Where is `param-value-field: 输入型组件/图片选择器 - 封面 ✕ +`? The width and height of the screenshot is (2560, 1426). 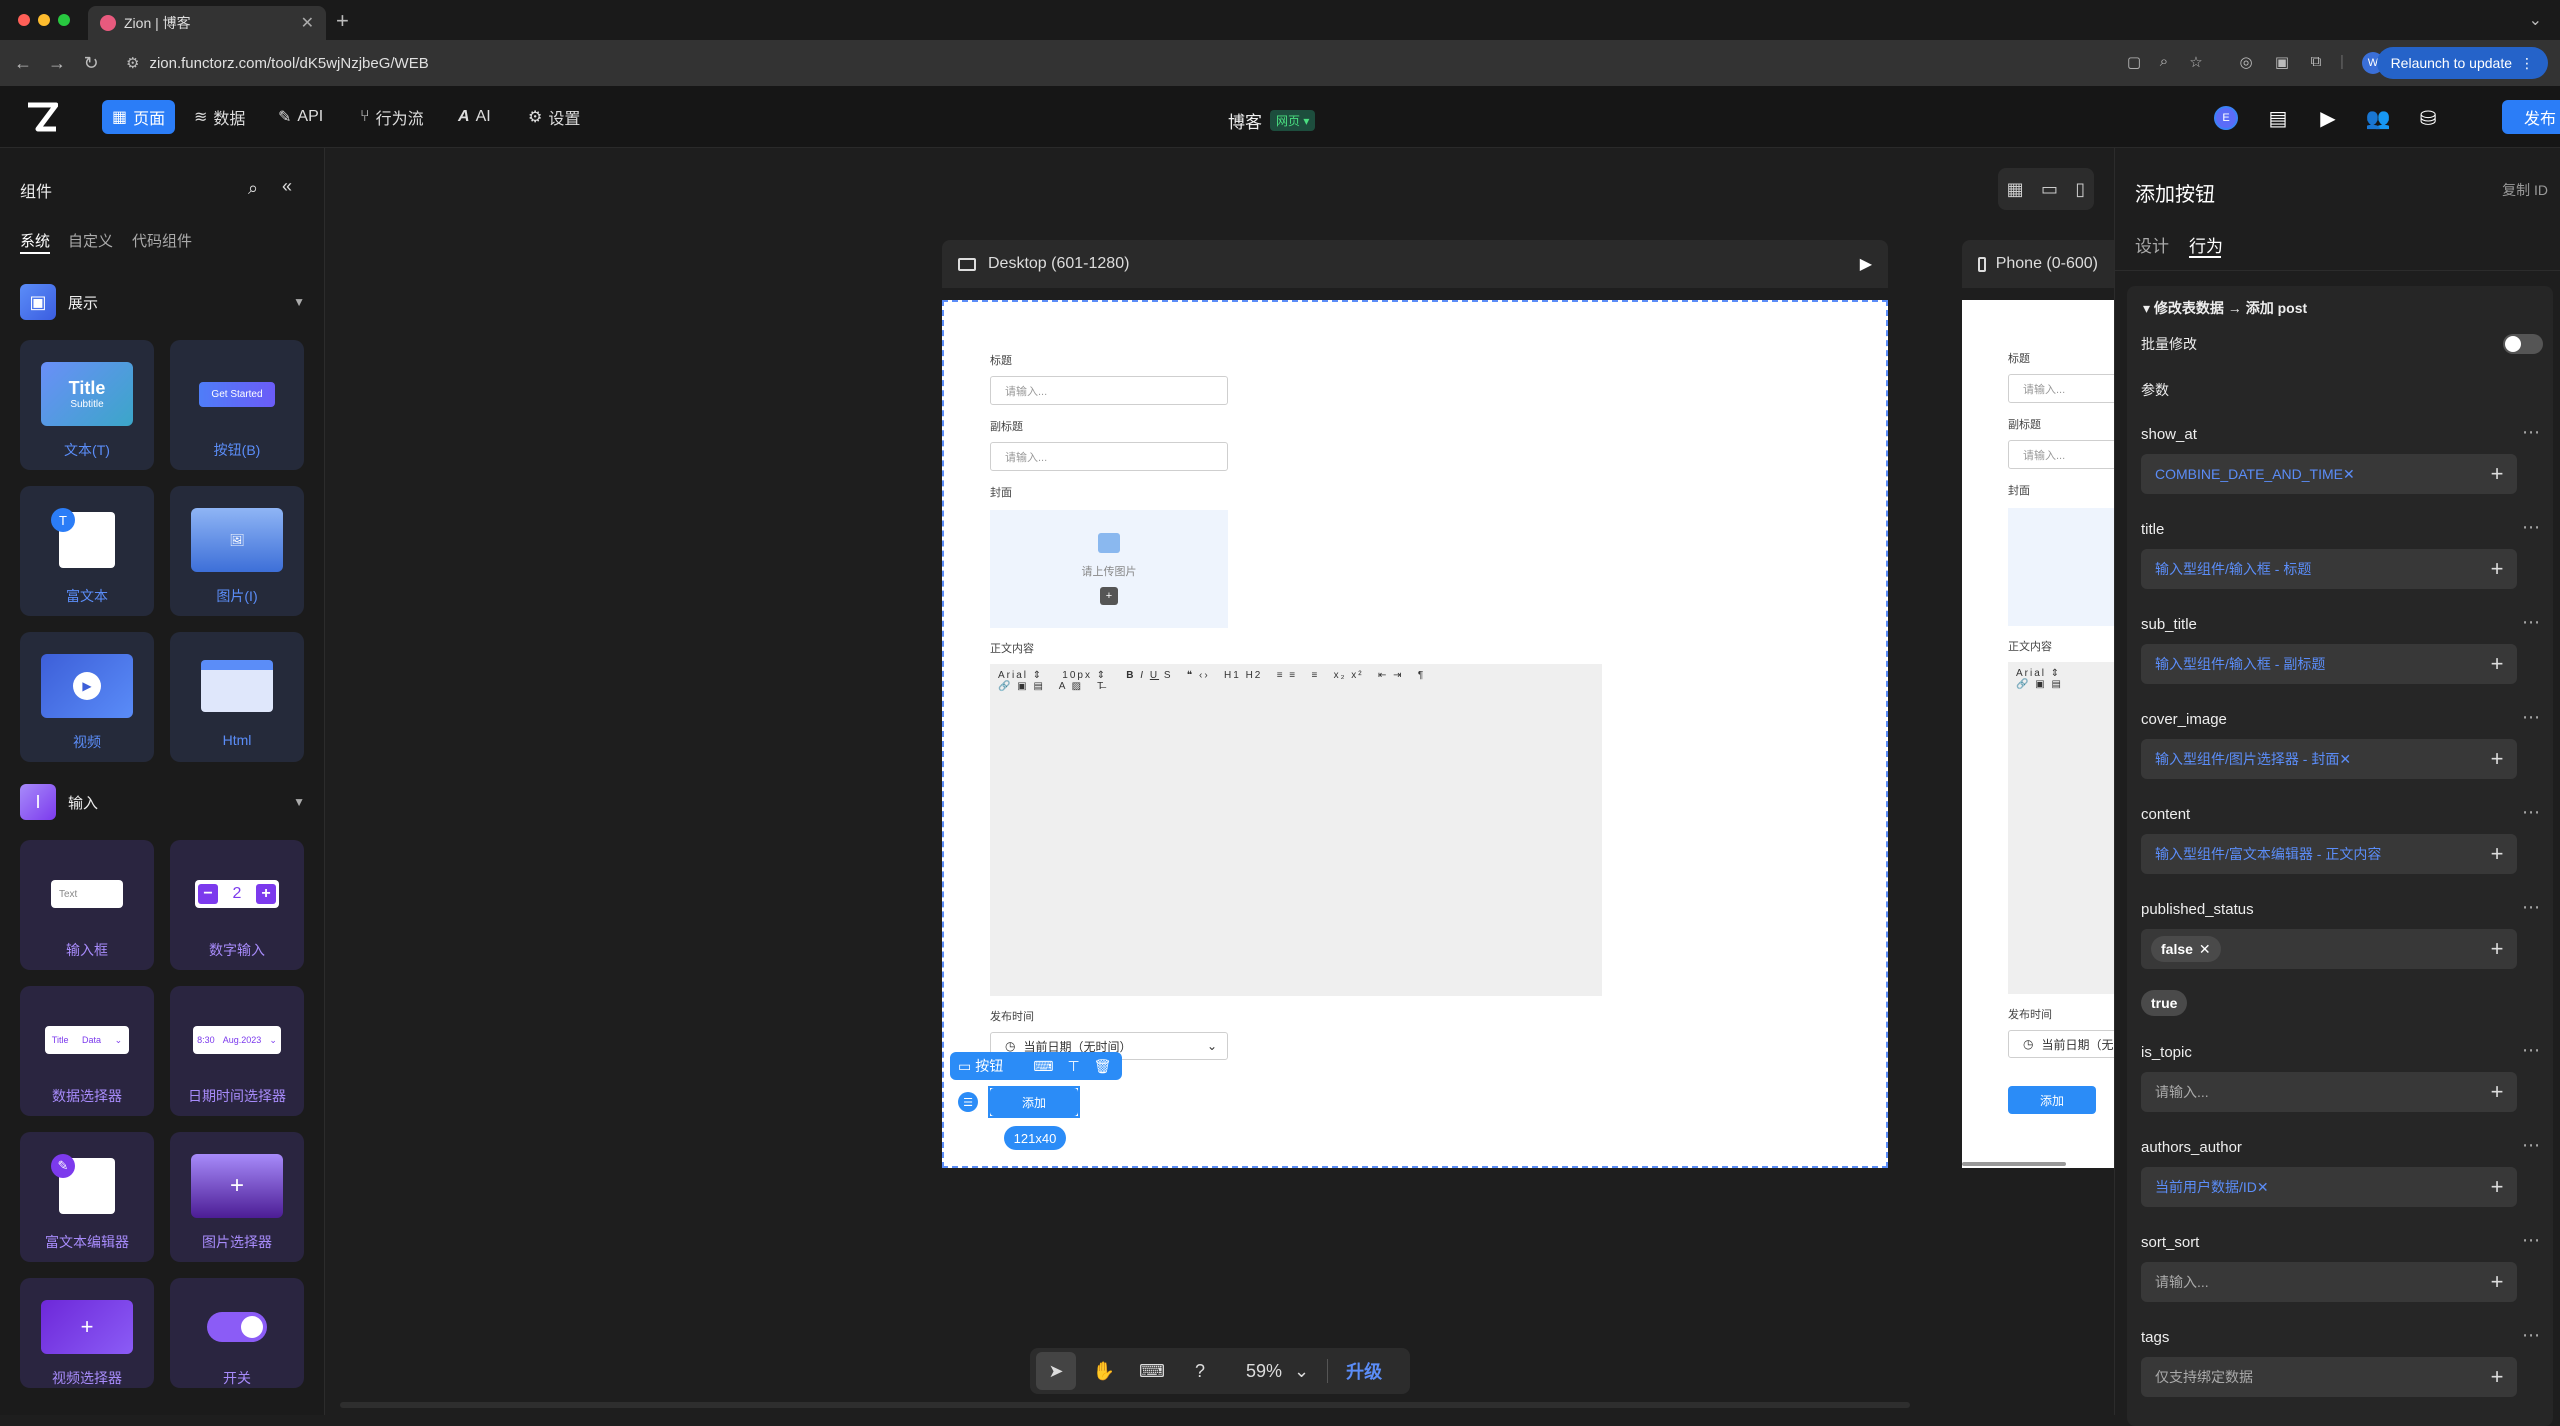
param-value-field: 输入型组件/图片选择器 - 封面 ✕ + is located at coordinates (2329, 759).